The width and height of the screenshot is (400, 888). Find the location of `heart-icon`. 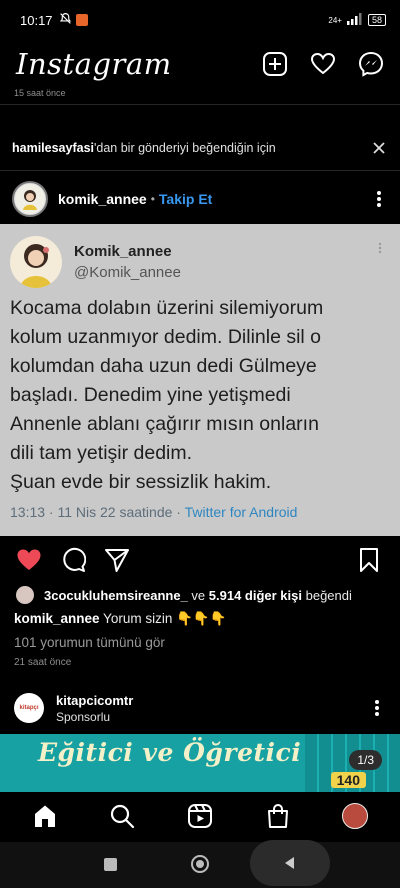

heart-icon is located at coordinates (323, 64).